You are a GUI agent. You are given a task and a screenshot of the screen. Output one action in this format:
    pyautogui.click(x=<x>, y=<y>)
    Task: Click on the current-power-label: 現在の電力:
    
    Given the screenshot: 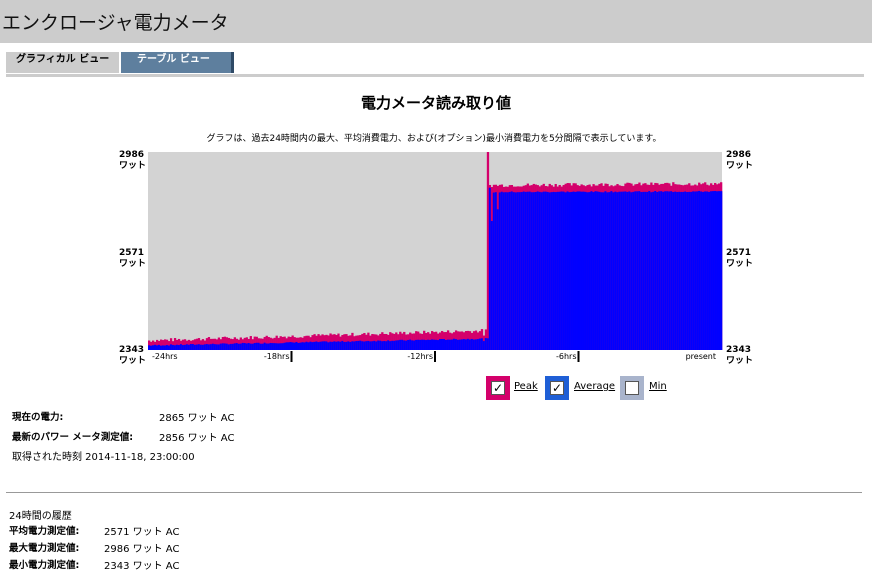 What is the action you would take?
    pyautogui.click(x=38, y=417)
    